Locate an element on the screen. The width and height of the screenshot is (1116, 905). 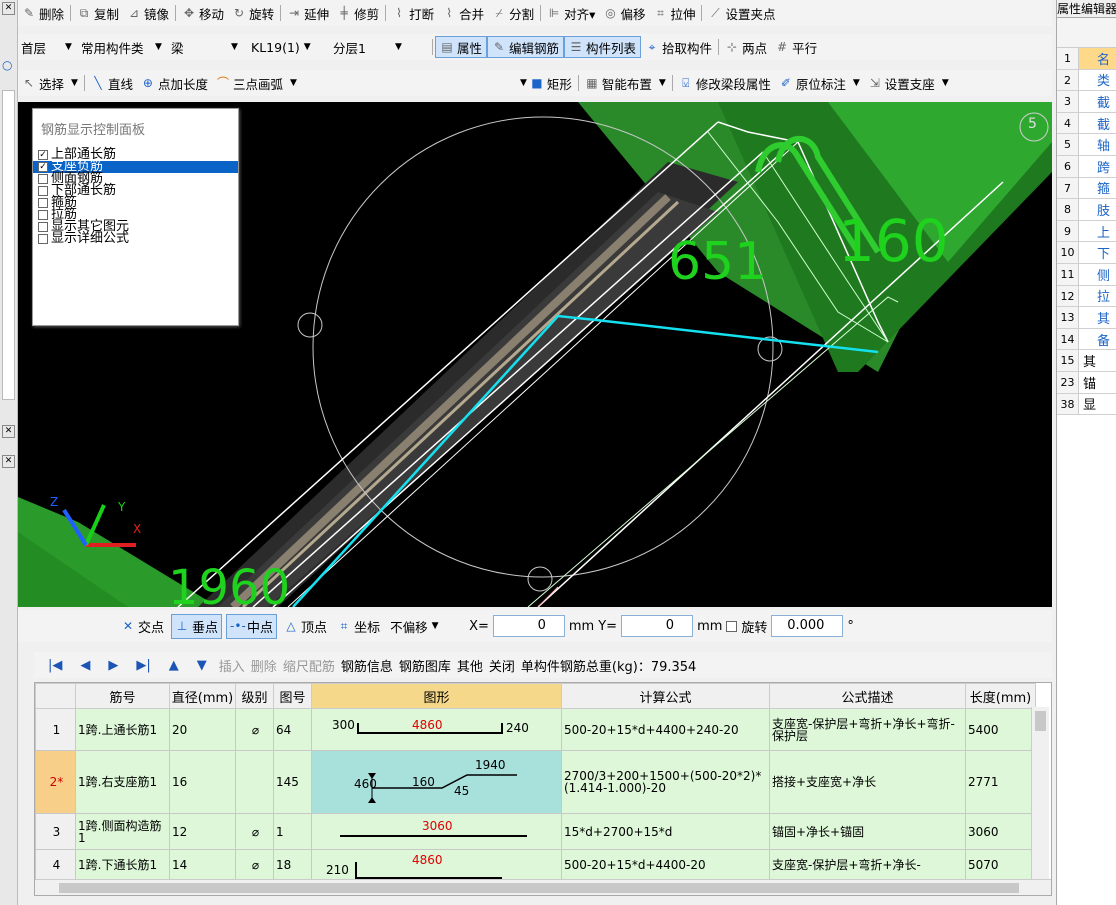
figure-cell: 64 is located at coordinates (292, 729).